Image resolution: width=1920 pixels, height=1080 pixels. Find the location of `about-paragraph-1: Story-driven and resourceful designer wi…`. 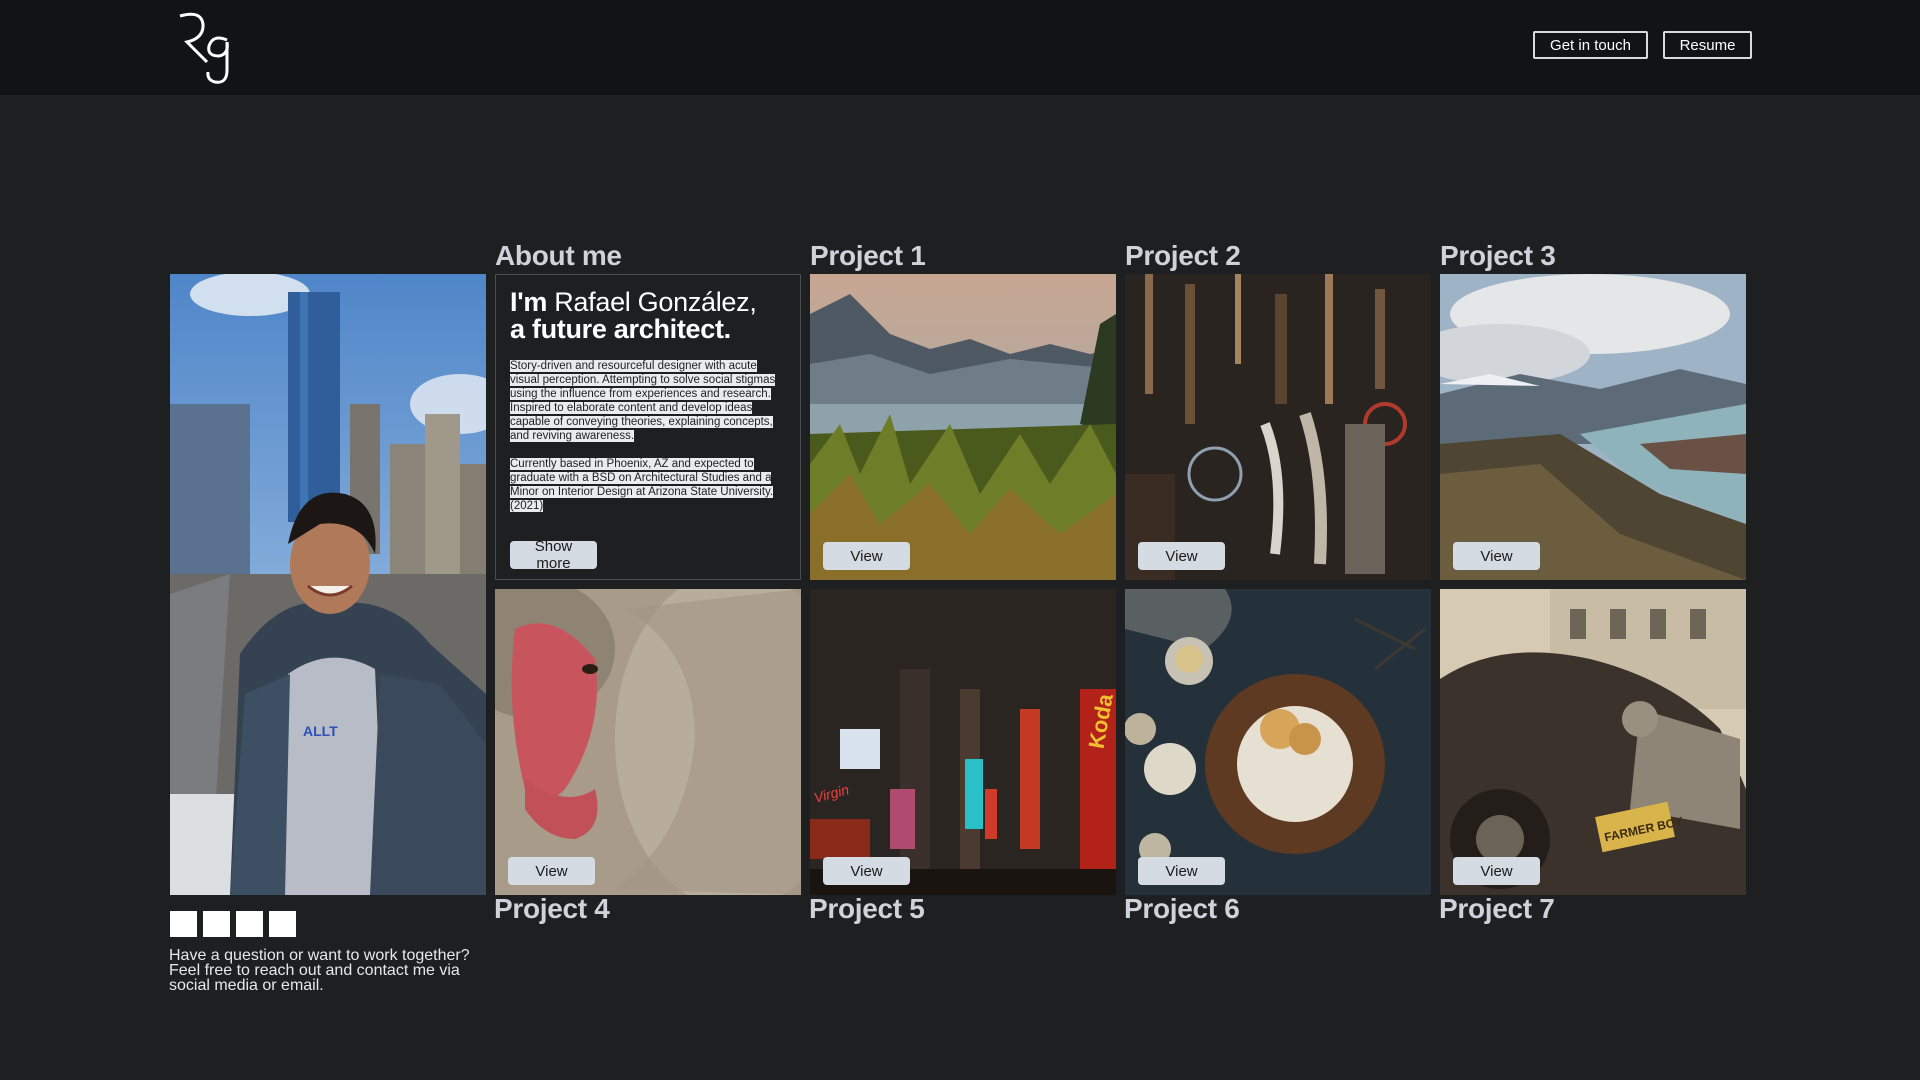

about-paragraph-1: Story-driven and resourceful designer wi… is located at coordinates (643, 401).